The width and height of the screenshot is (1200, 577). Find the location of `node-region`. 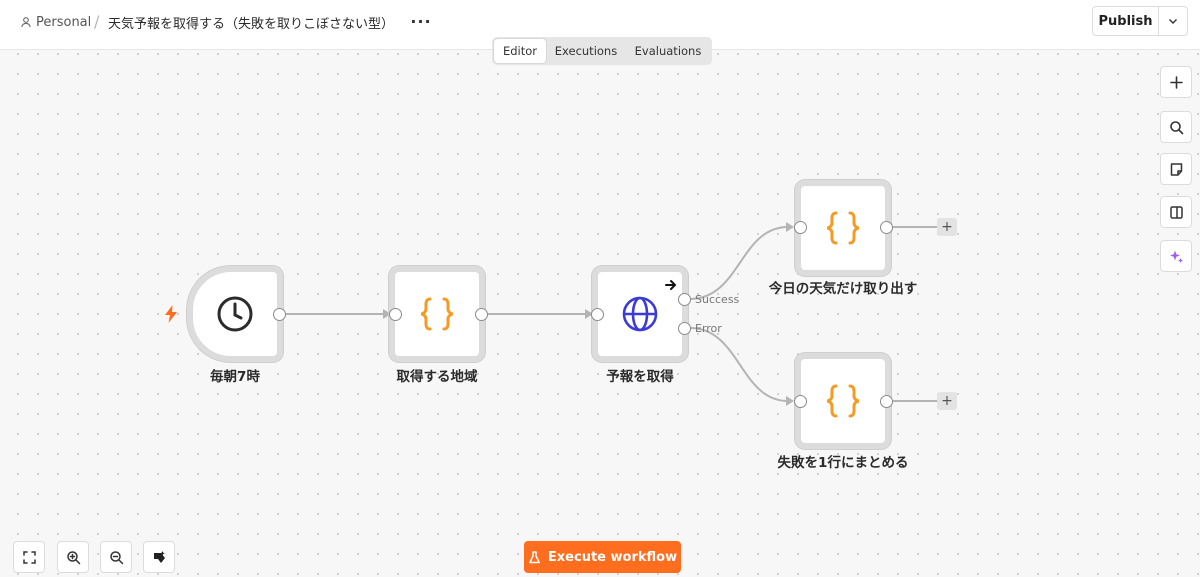

node-region is located at coordinates (437, 314).